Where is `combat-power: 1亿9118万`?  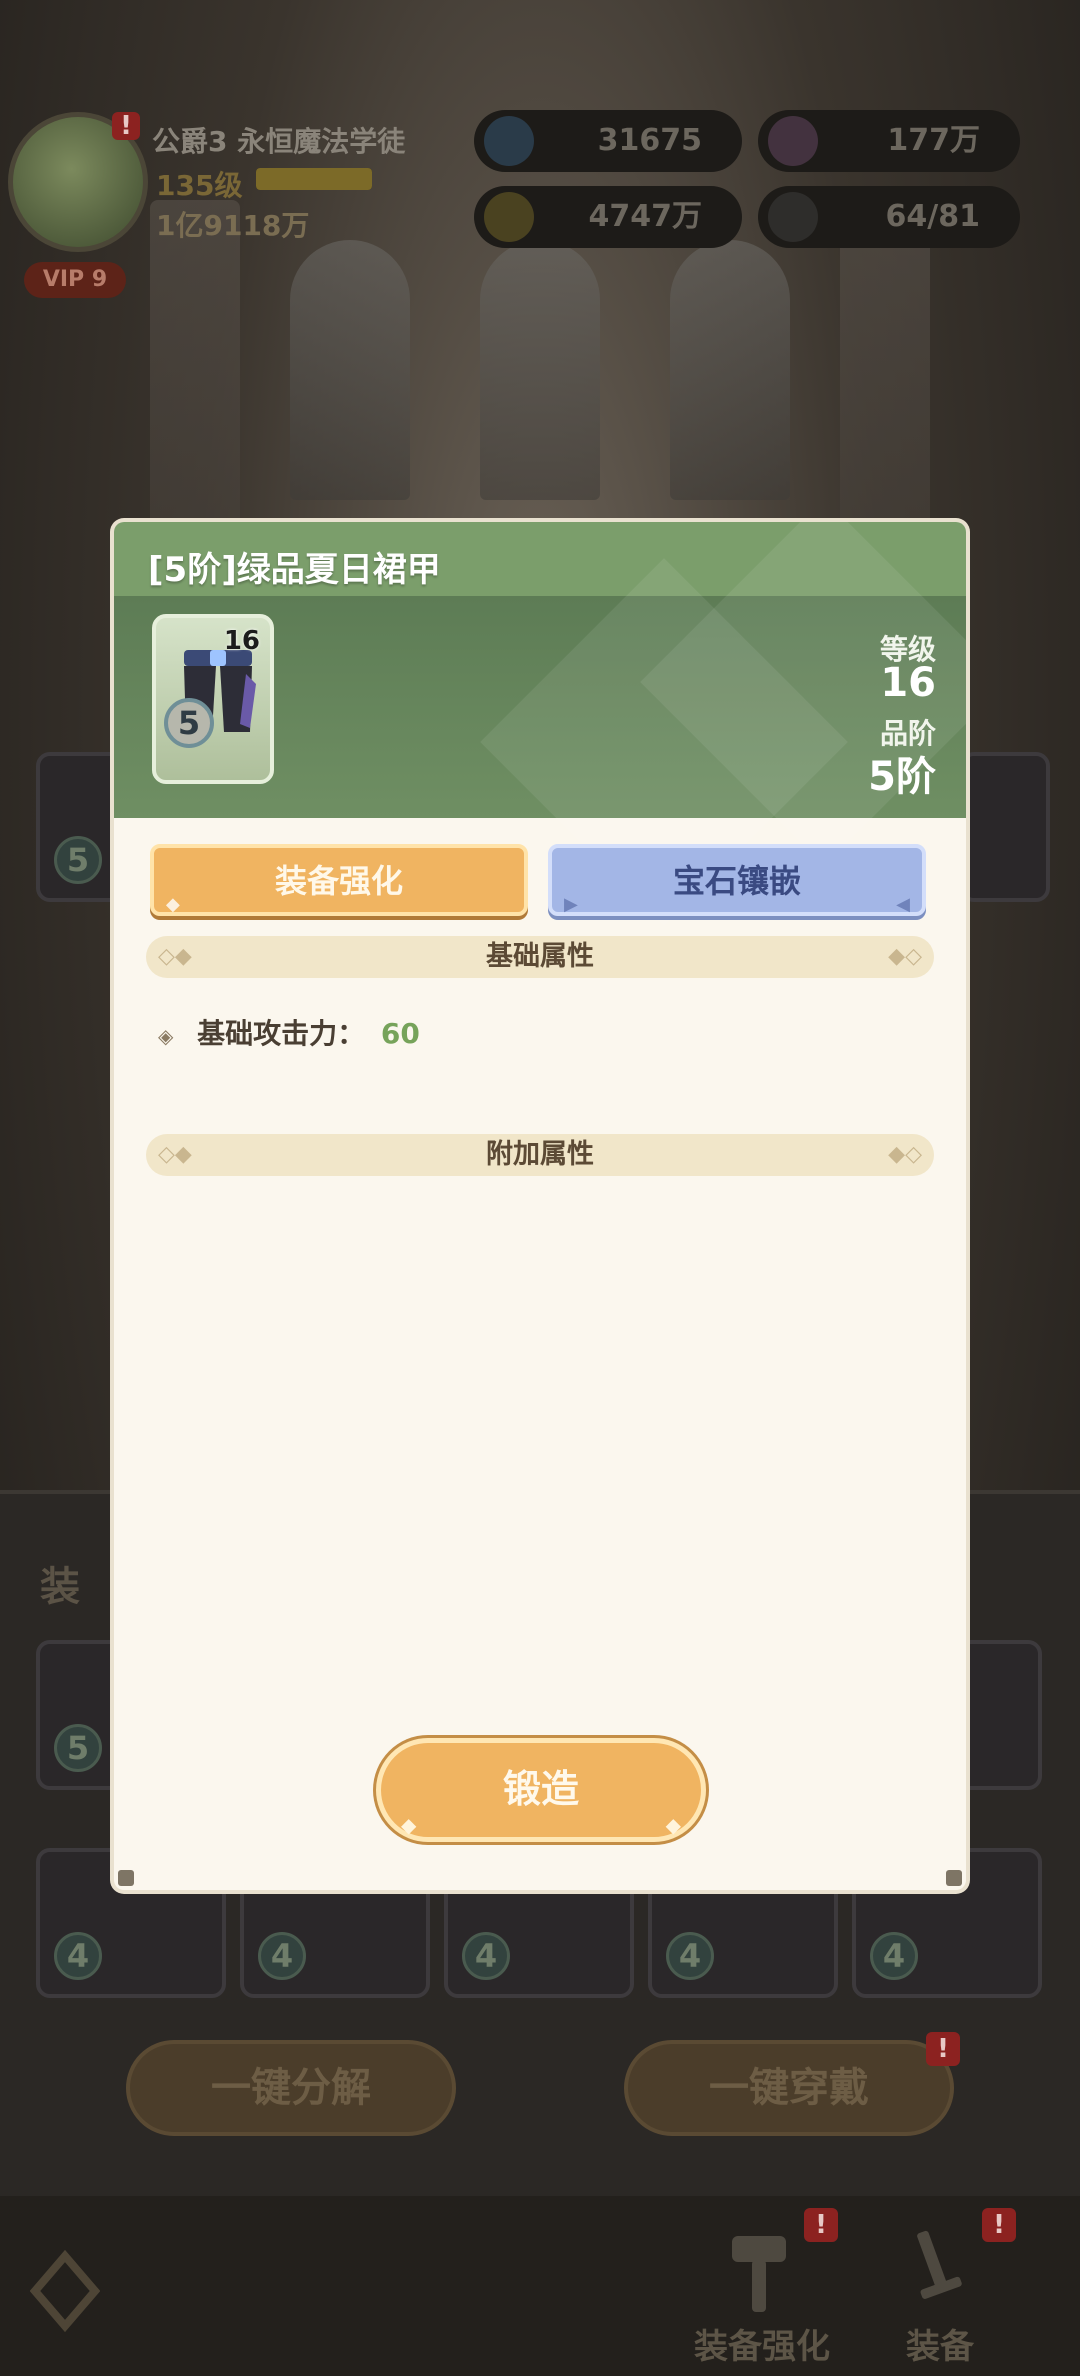
combat-power: 1亿9118万 is located at coordinates (233, 225).